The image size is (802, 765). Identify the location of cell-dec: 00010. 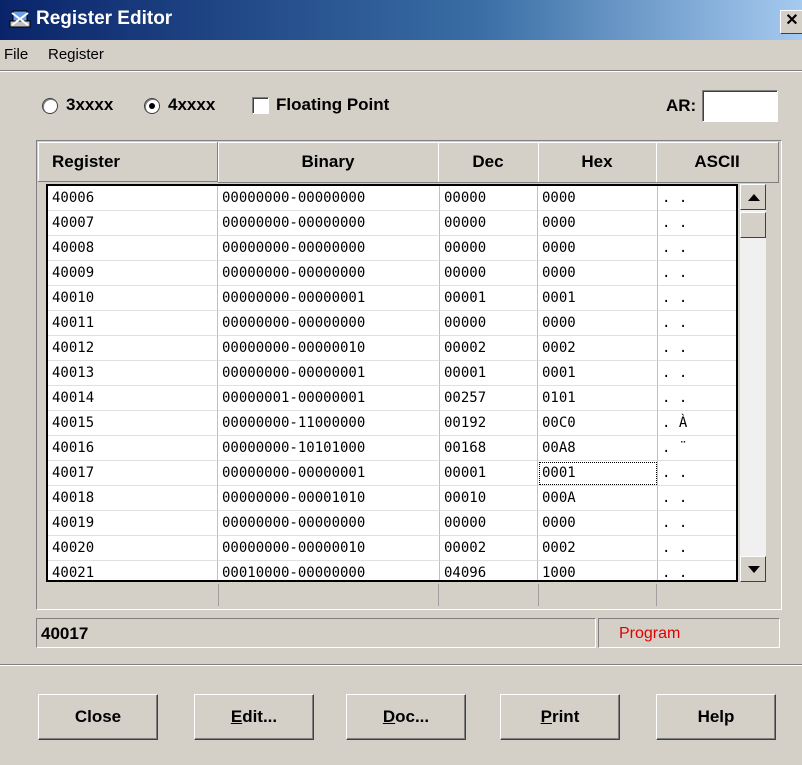
(489, 498).